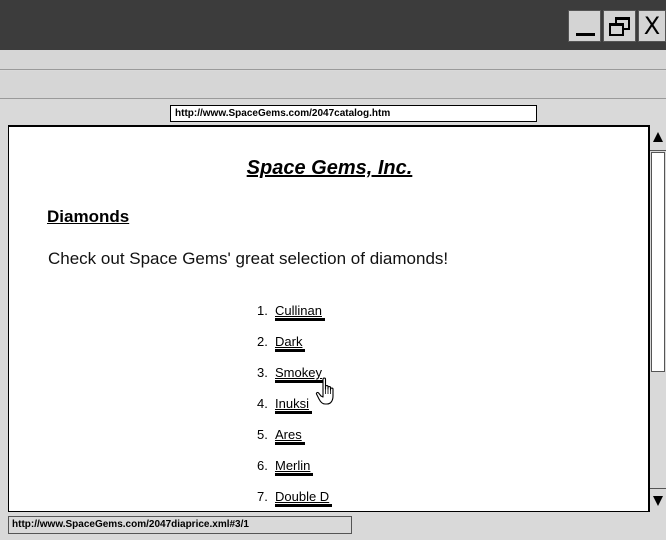 This screenshot has width=666, height=540. What do you see at coordinates (353, 113) in the screenshot?
I see `address-input: http://www.SpaceGems.com/2047catalog.htm` at bounding box center [353, 113].